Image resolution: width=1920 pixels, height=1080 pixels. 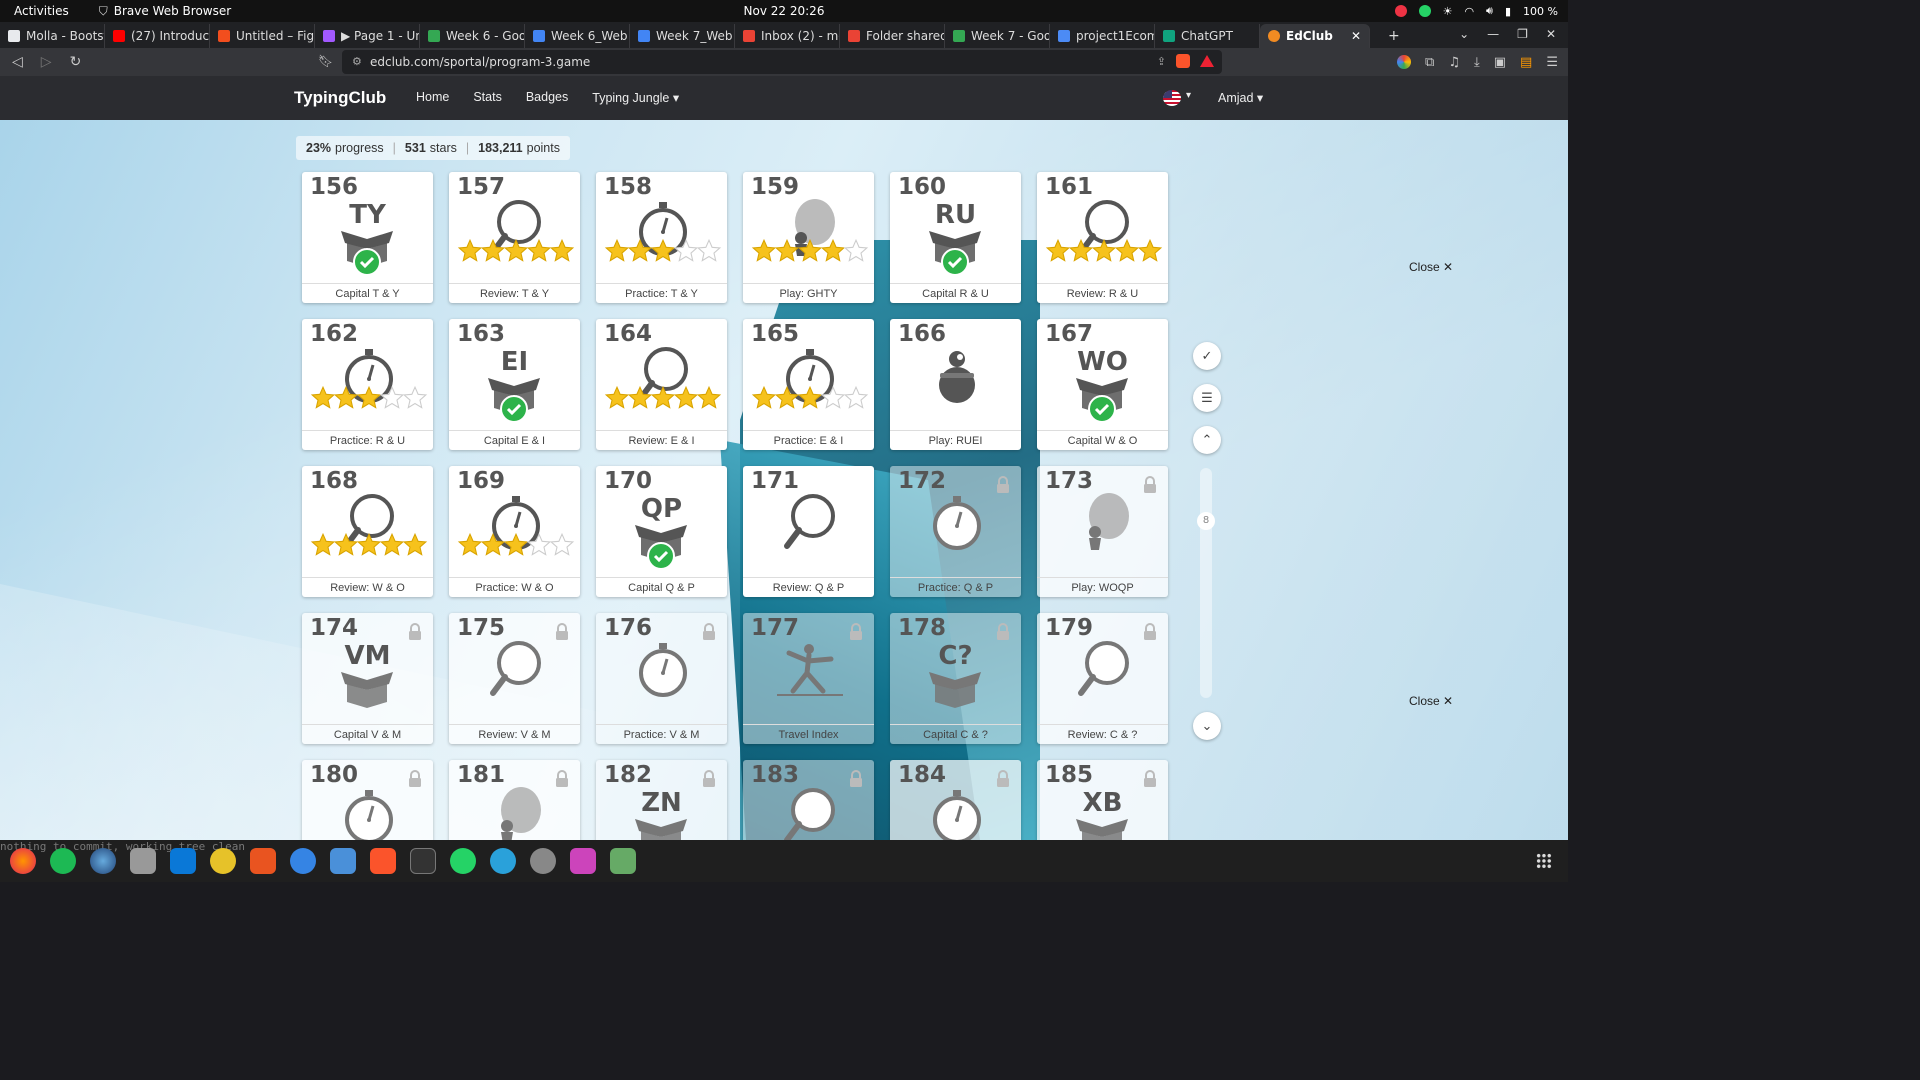 I want to click on system-tray: ☀ ◠ 🔊︎ ▮ 100 %, so click(x=1476, y=11).